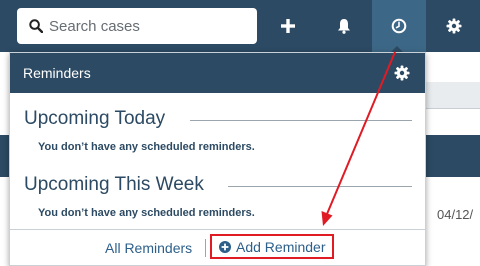 This screenshot has height=266, width=480. What do you see at coordinates (95, 118) in the screenshot?
I see `section-title-upcoming-today: Upcoming Today` at bounding box center [95, 118].